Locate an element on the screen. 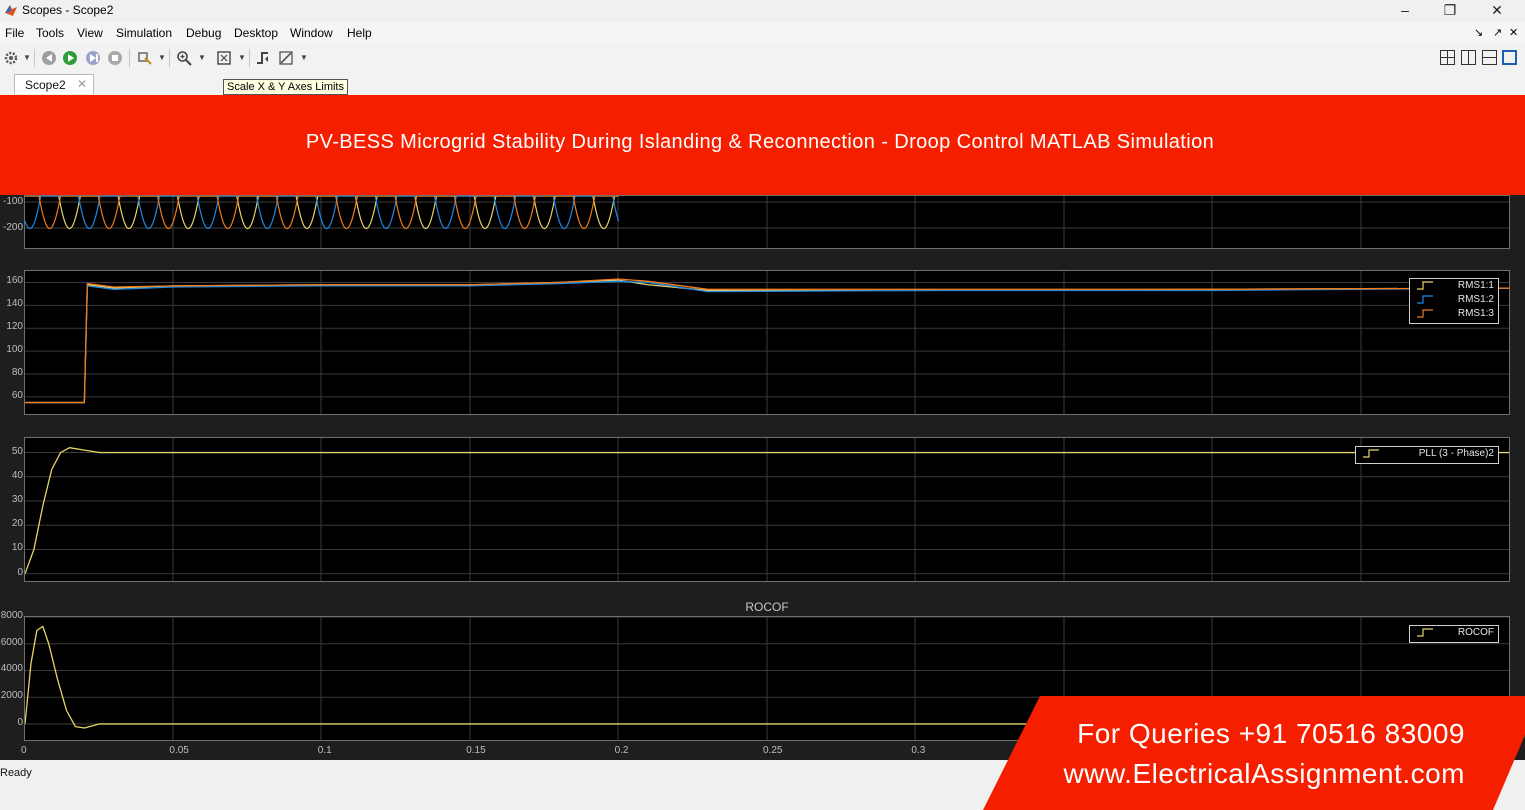 The width and height of the screenshot is (1525, 810). x-tick: 0 is located at coordinates (24, 750).